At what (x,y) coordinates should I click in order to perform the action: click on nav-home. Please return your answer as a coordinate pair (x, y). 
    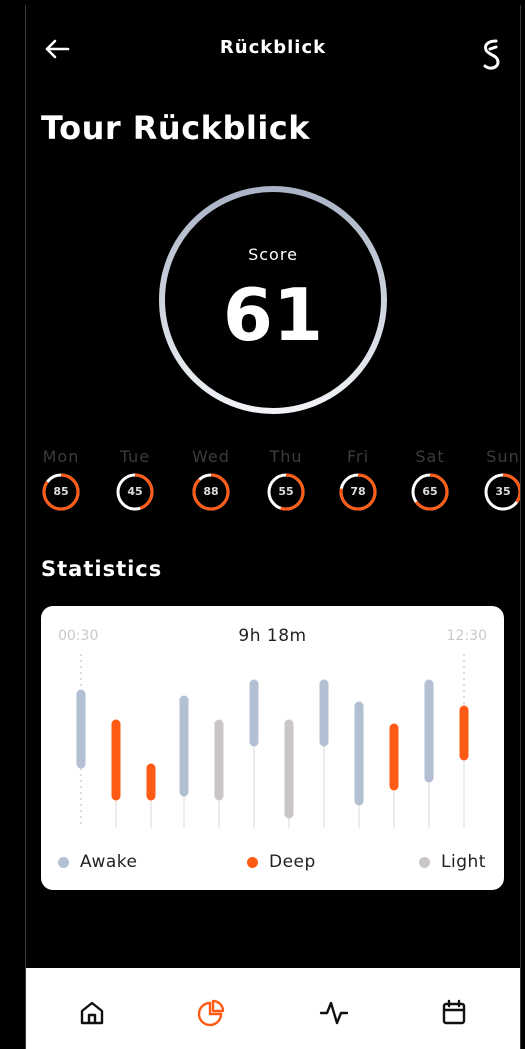
    Looking at the image, I should click on (92, 1013).